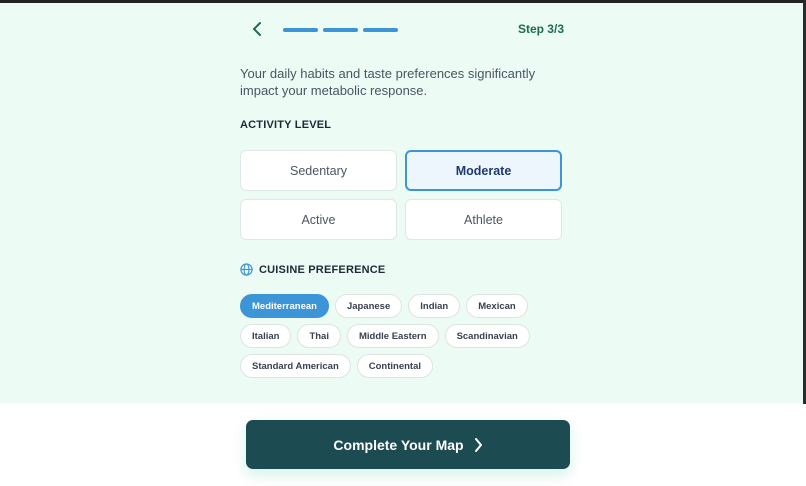 Image resolution: width=806 pixels, height=486 pixels. I want to click on cuisine-preference-label: CUISINE PREFERENCE, so click(322, 269).